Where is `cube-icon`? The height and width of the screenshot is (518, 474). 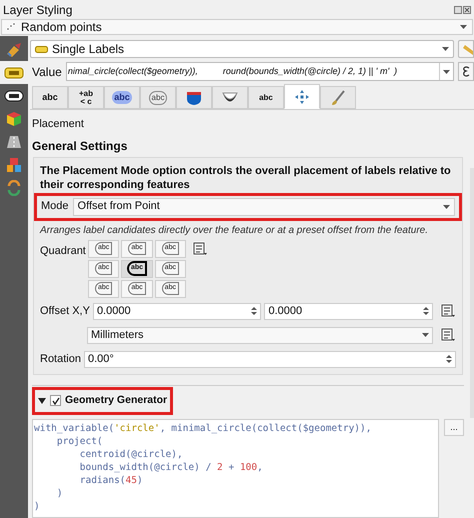 cube-icon is located at coordinates (14, 118).